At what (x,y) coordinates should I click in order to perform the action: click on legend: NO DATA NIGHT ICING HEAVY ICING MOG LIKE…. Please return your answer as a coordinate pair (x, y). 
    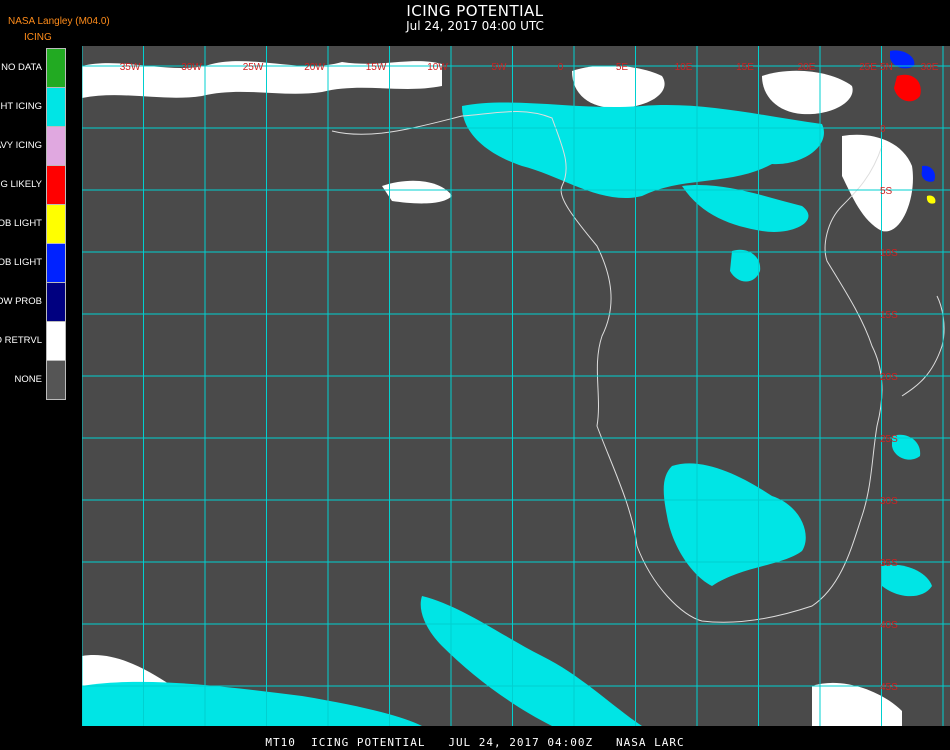
    Looking at the image, I should click on (33, 224).